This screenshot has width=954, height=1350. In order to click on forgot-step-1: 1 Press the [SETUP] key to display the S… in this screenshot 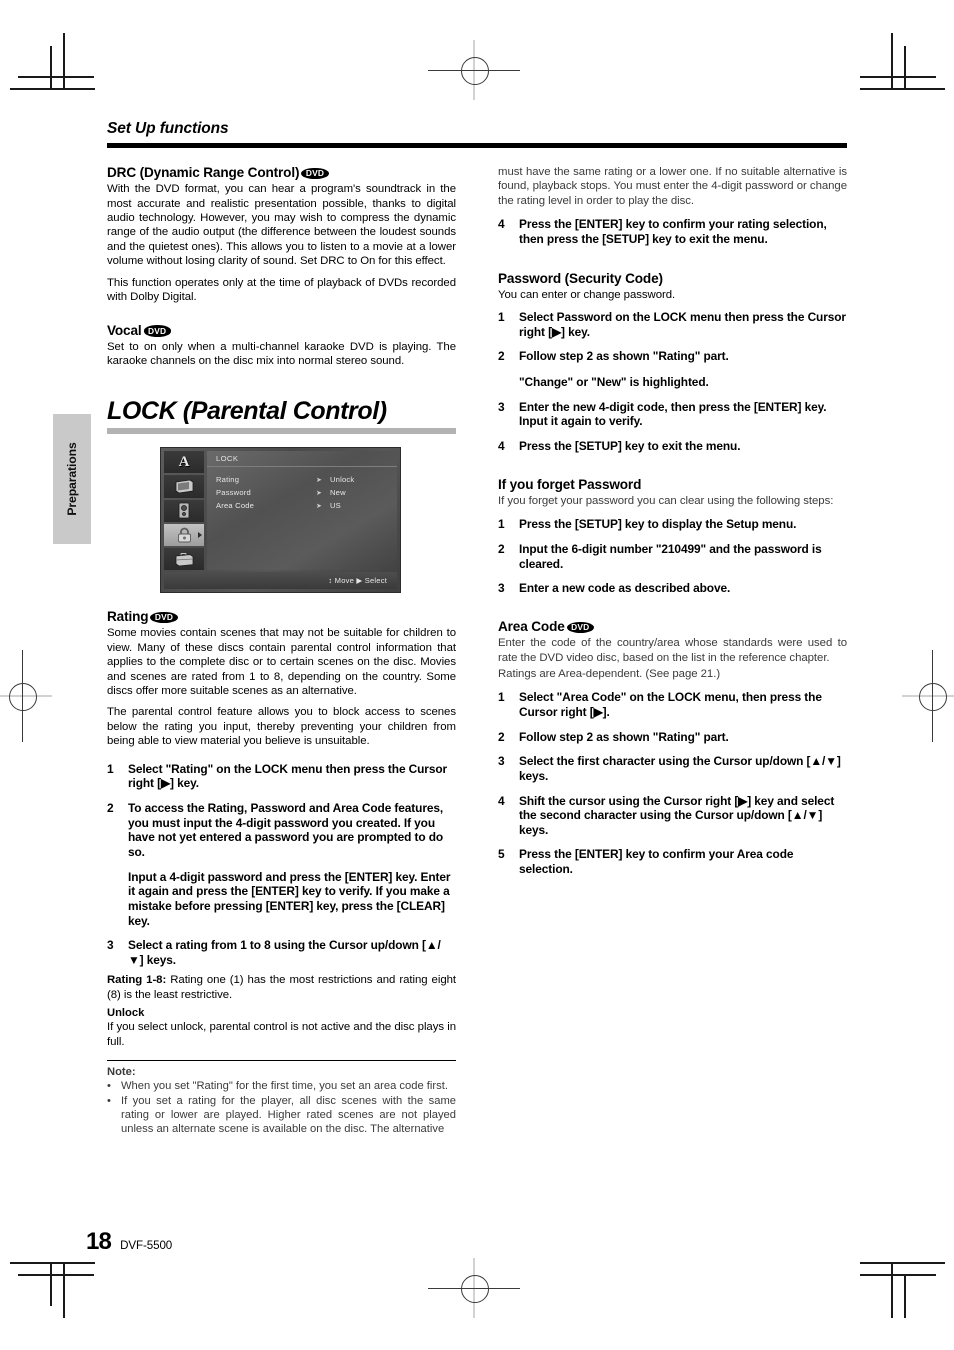, I will do `click(672, 524)`.